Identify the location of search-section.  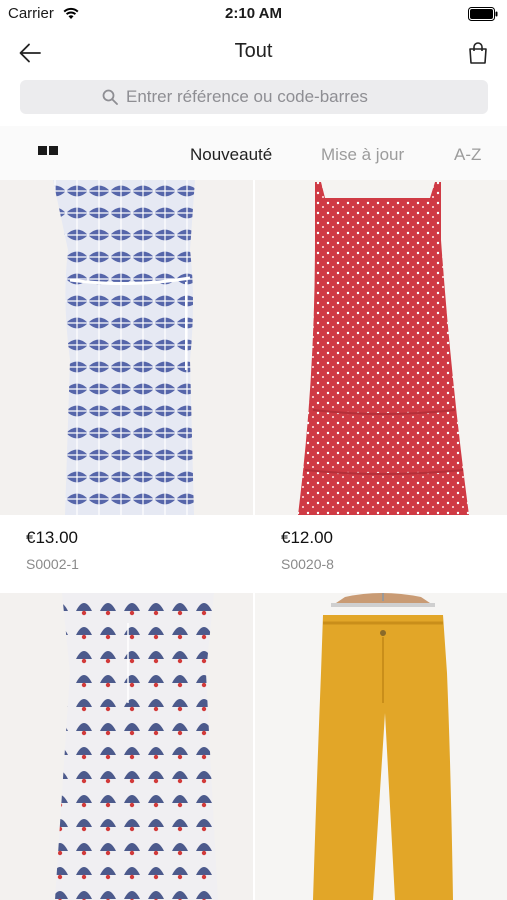
(253, 102).